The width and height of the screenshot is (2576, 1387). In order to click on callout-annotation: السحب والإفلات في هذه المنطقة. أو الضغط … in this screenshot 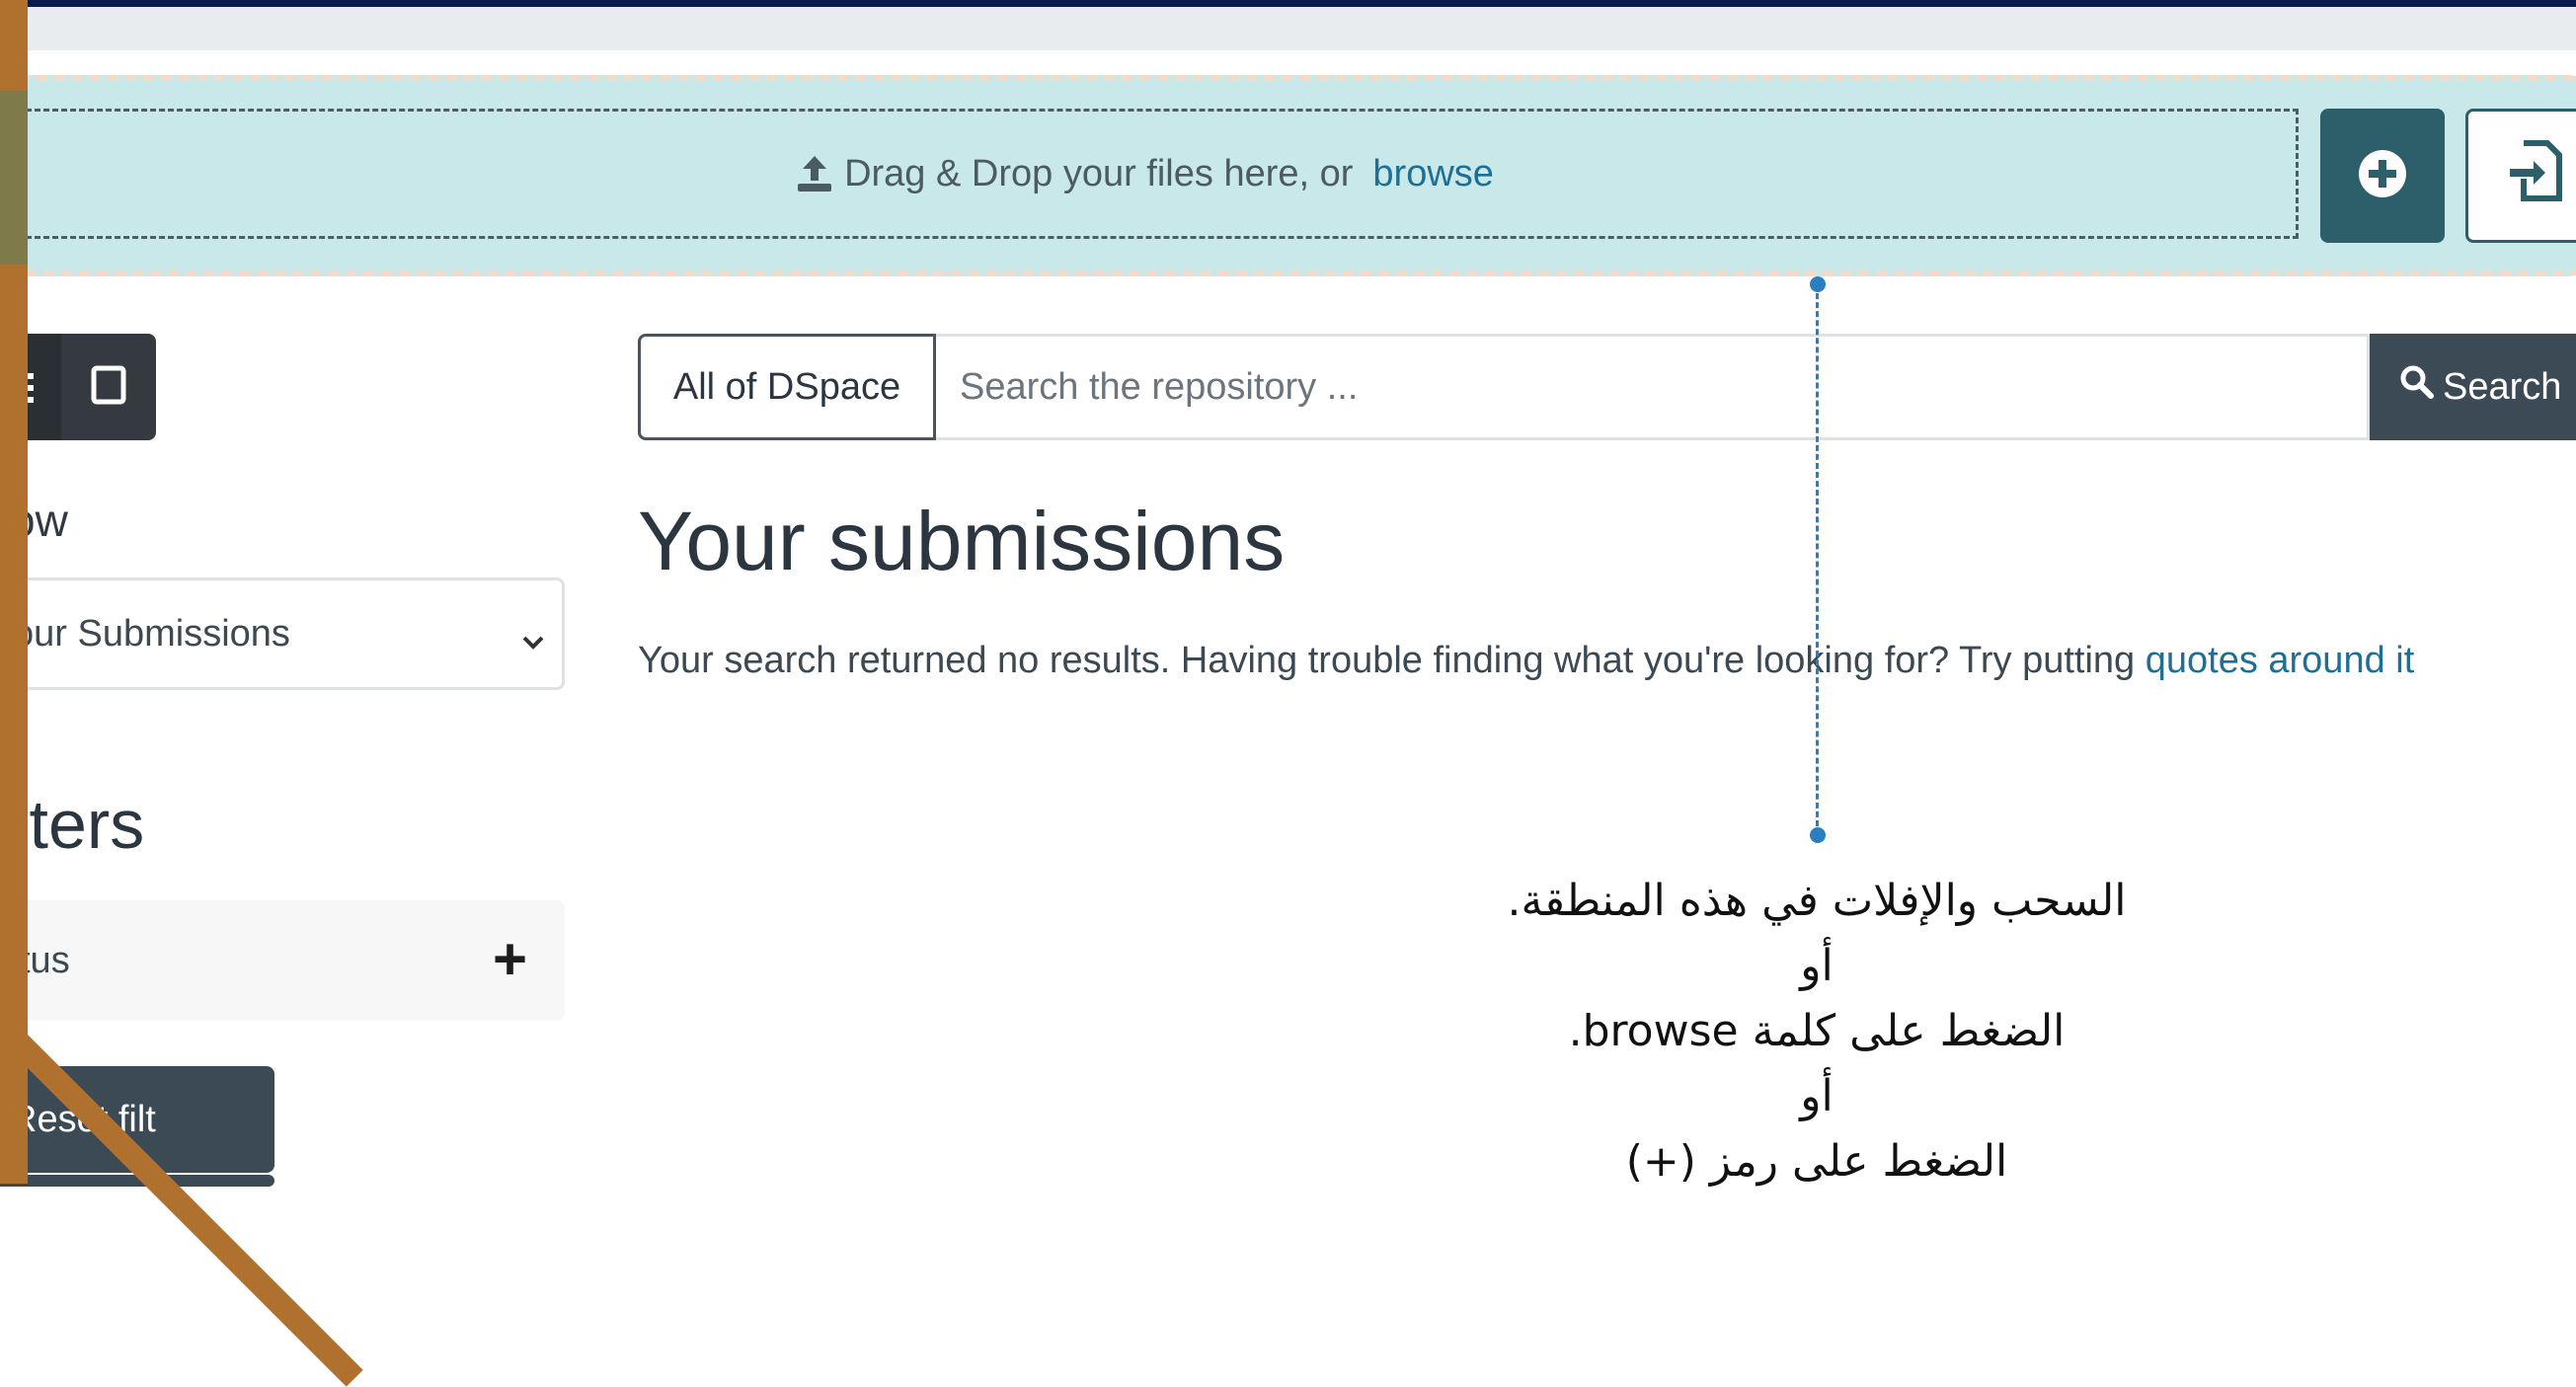, I will do `click(1816, 1031)`.